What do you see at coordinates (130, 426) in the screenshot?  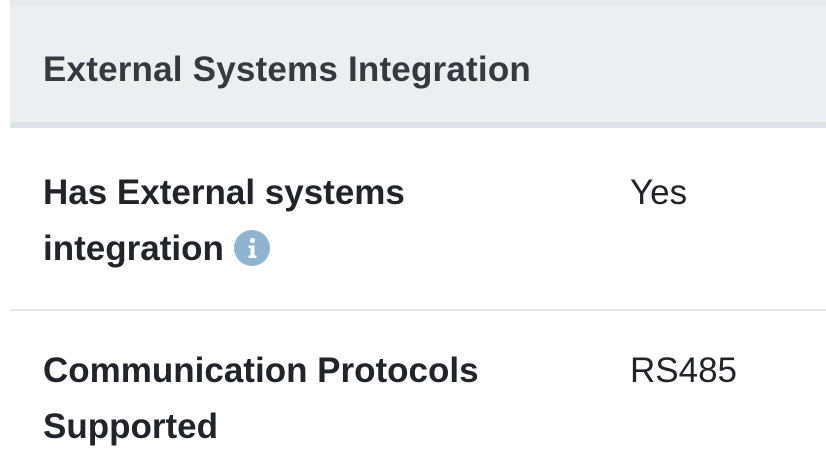 I see `spec-label-line2: Supported` at bounding box center [130, 426].